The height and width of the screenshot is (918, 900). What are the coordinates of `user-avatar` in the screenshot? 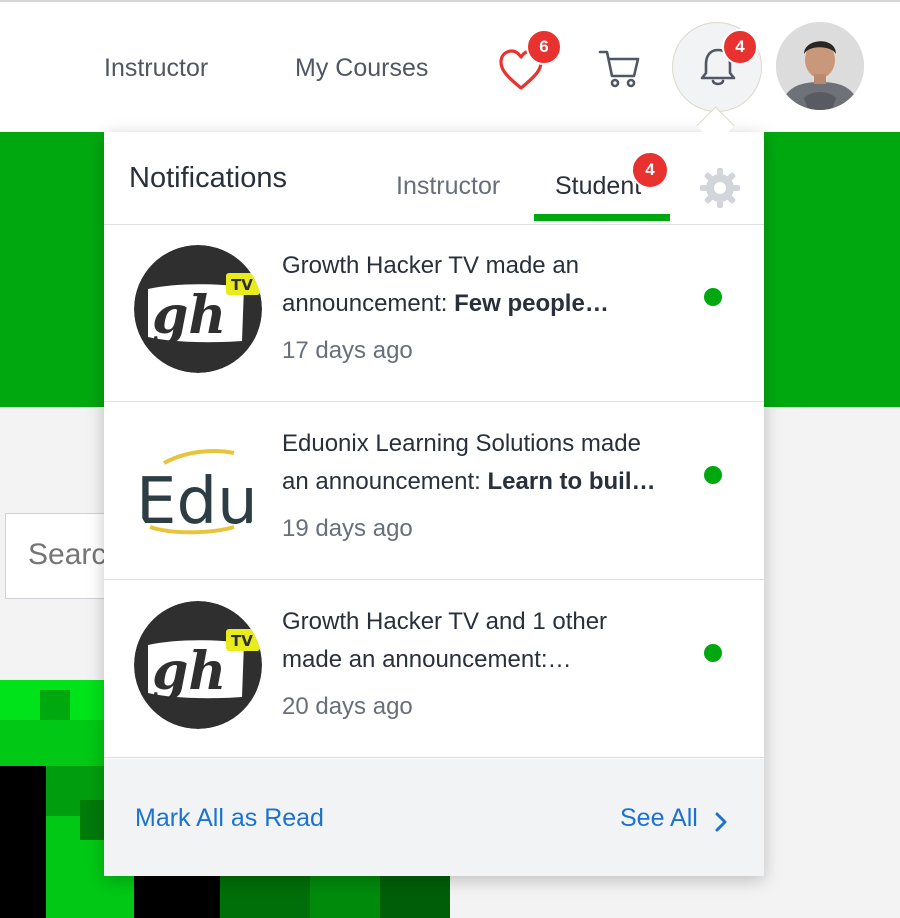 It's located at (820, 66).